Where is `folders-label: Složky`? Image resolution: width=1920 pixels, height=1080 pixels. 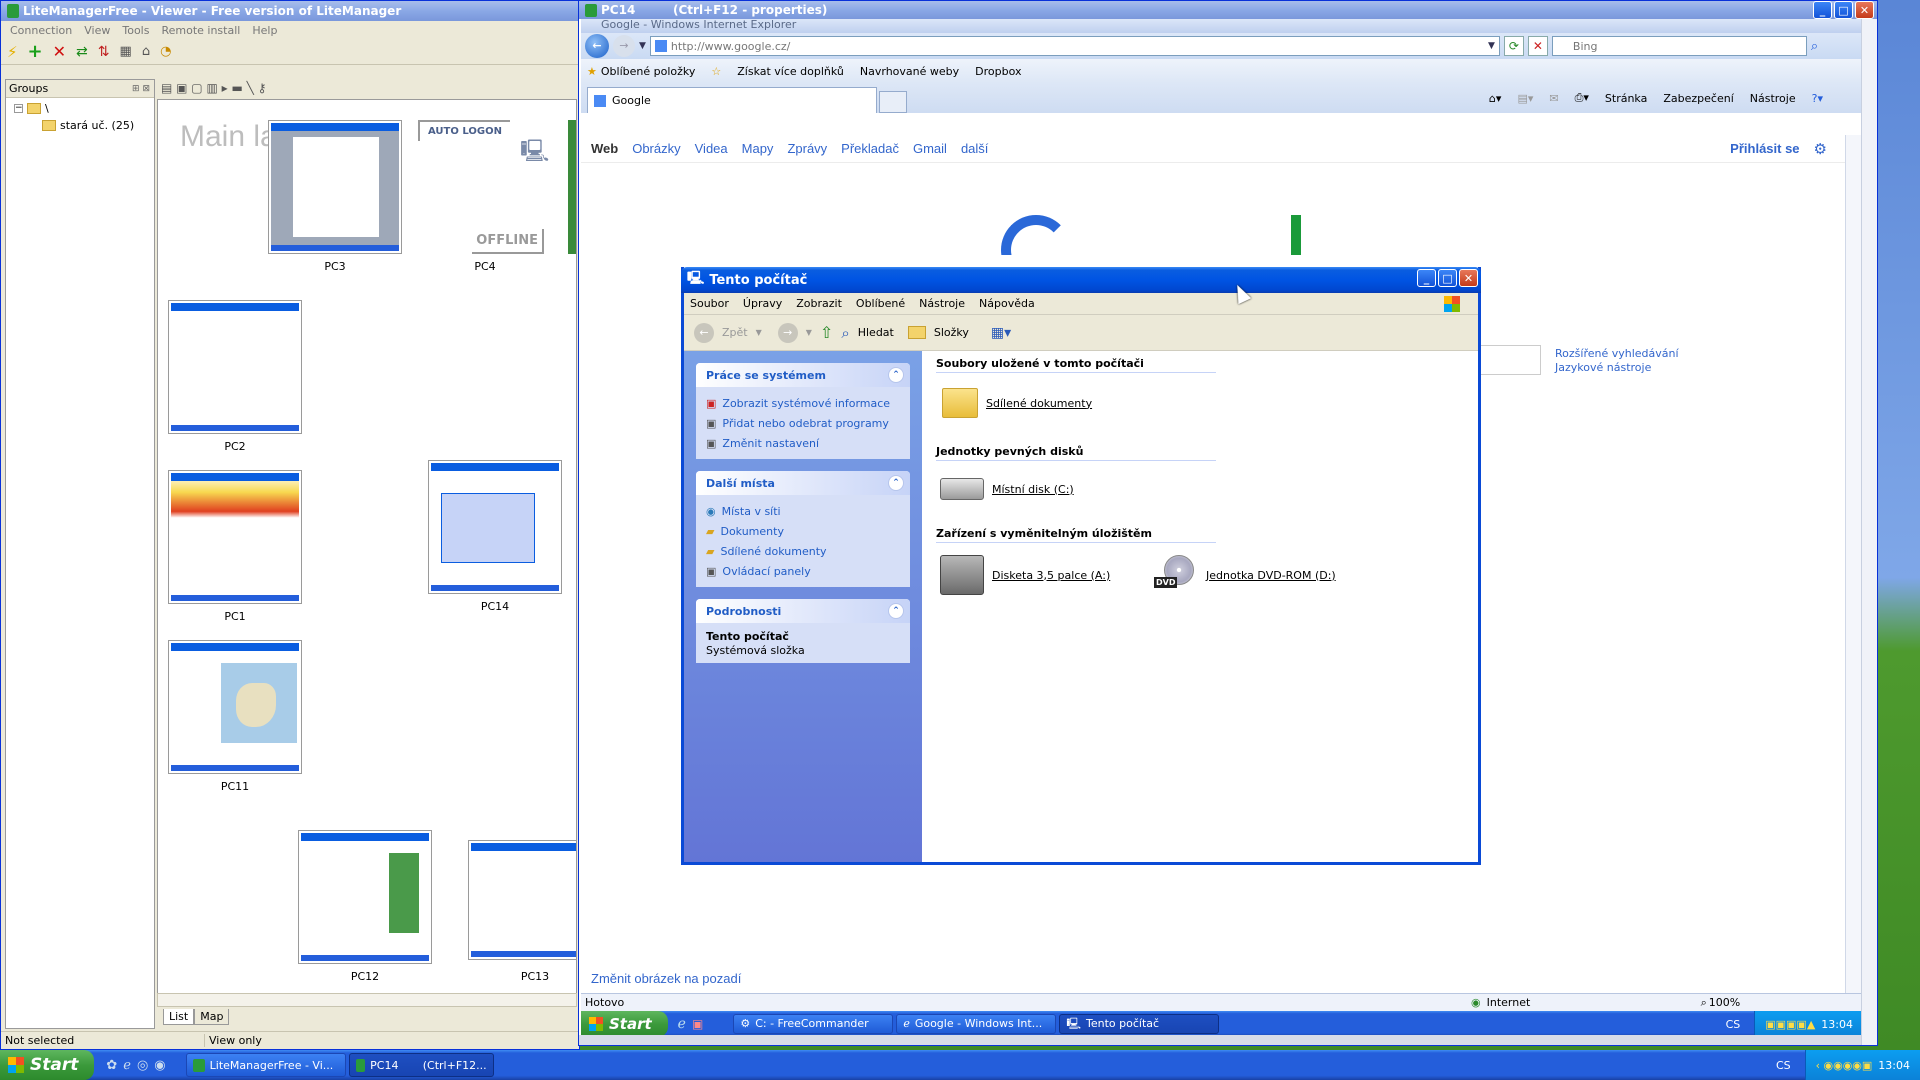 folders-label: Složky is located at coordinates (951, 332).